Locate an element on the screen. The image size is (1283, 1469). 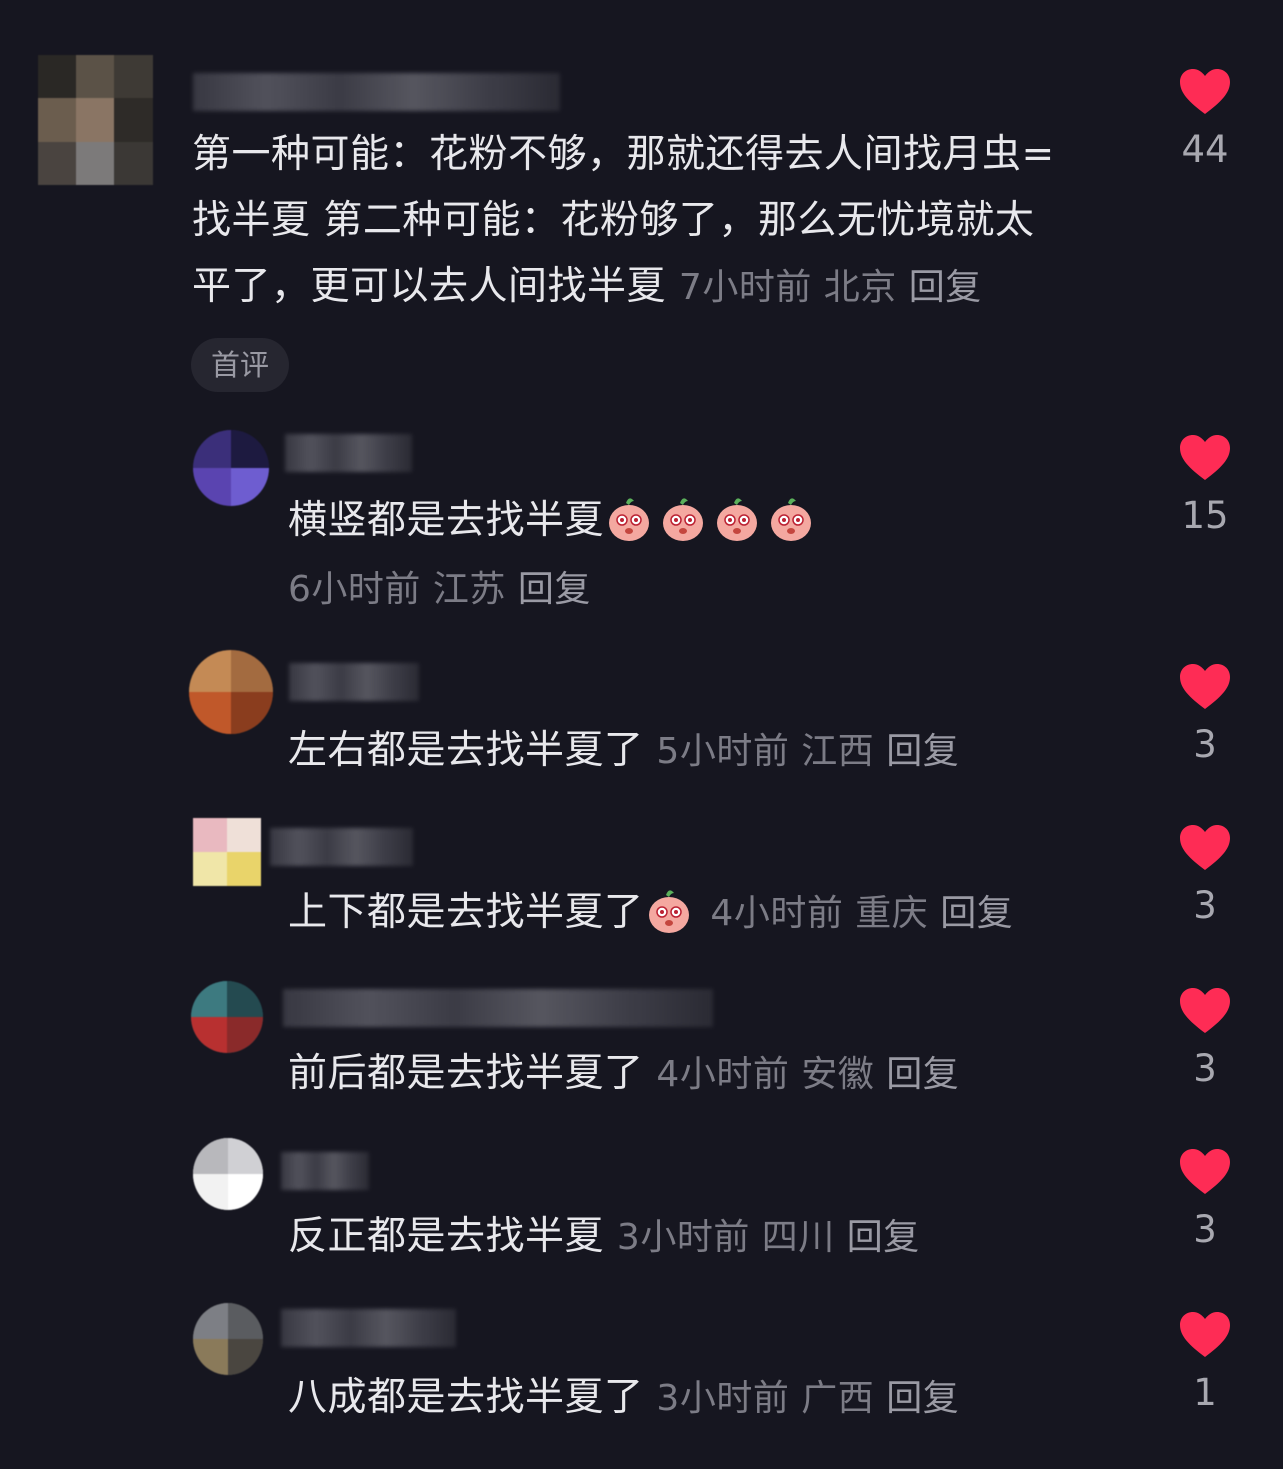
comment-text-line: 第一种可能：花粉不够，那就还得去人间找月虫= is located at coordinates (623, 154).